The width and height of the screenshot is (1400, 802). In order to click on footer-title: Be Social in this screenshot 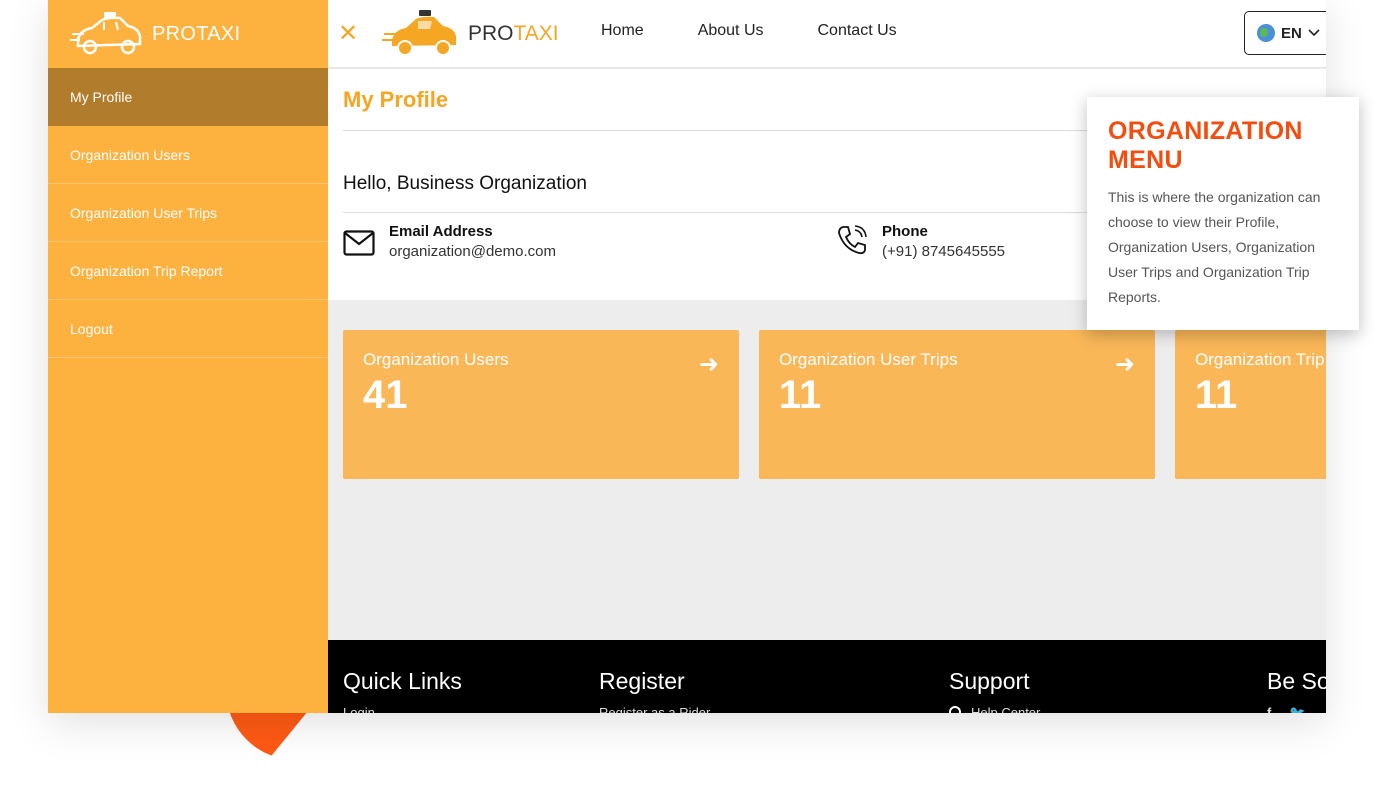, I will do `click(1296, 681)`.